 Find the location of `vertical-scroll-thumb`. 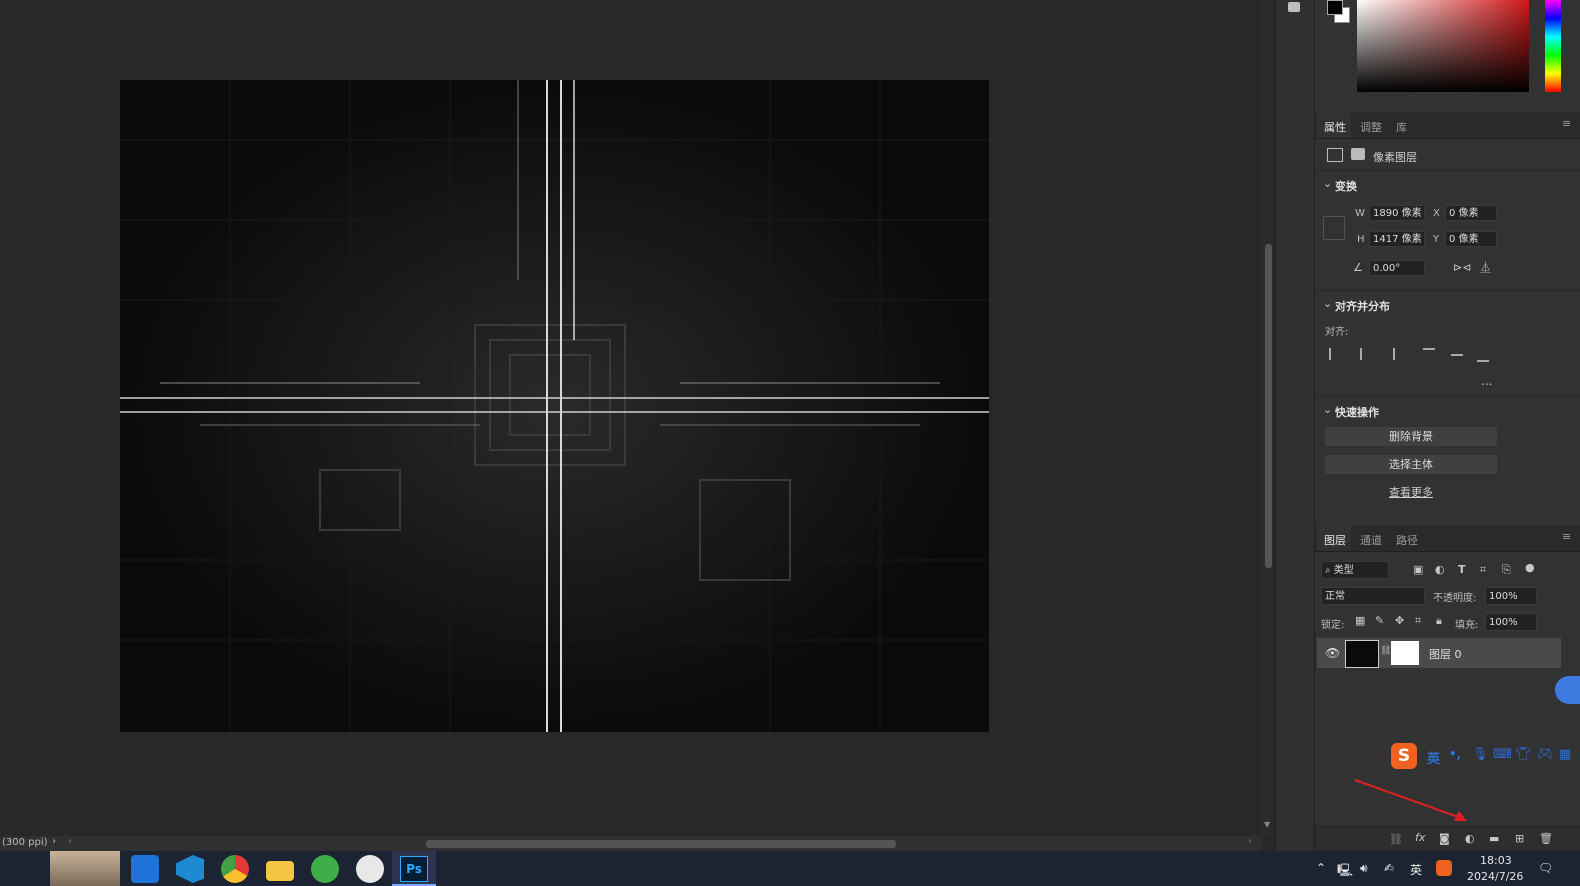

vertical-scroll-thumb is located at coordinates (1268, 406).